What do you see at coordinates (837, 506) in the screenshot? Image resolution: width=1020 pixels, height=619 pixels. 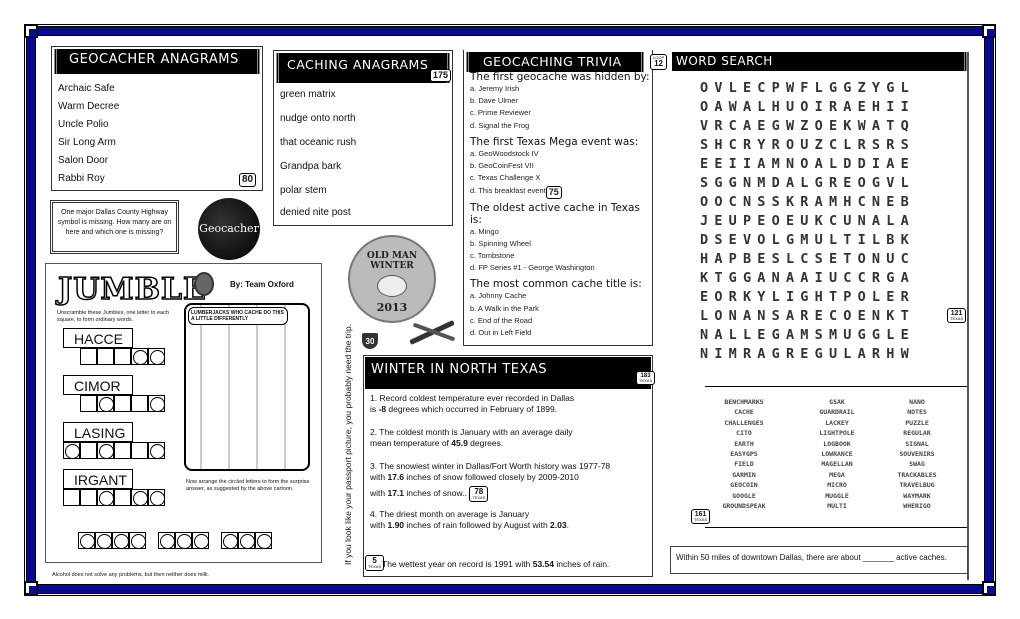 I see `word-list-item: MULTI` at bounding box center [837, 506].